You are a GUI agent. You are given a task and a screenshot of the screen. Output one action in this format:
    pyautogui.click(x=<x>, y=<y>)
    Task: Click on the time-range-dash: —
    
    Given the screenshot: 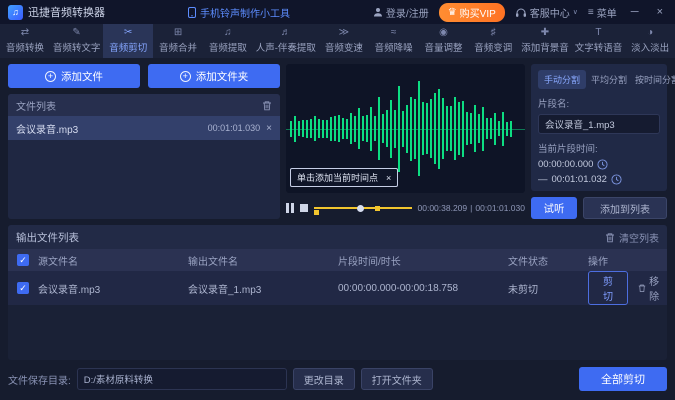 What is the action you would take?
    pyautogui.click(x=543, y=179)
    